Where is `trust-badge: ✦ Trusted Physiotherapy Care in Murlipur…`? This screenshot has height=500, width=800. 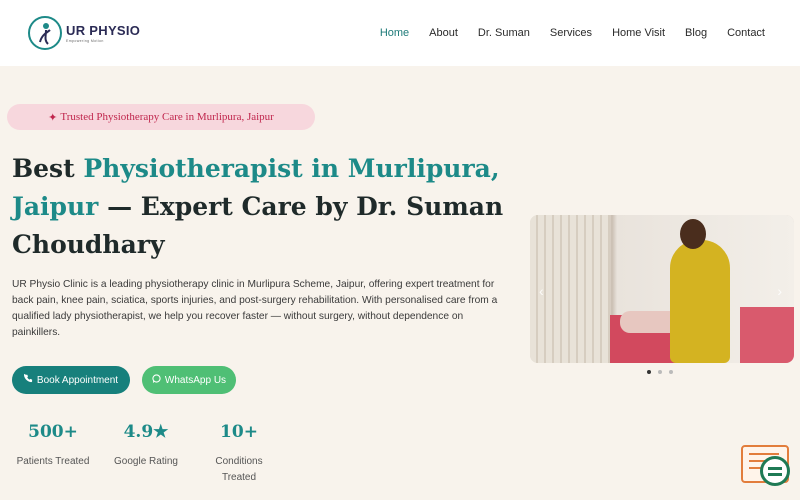 trust-badge: ✦ Trusted Physiotherapy Care in Murlipur… is located at coordinates (161, 117).